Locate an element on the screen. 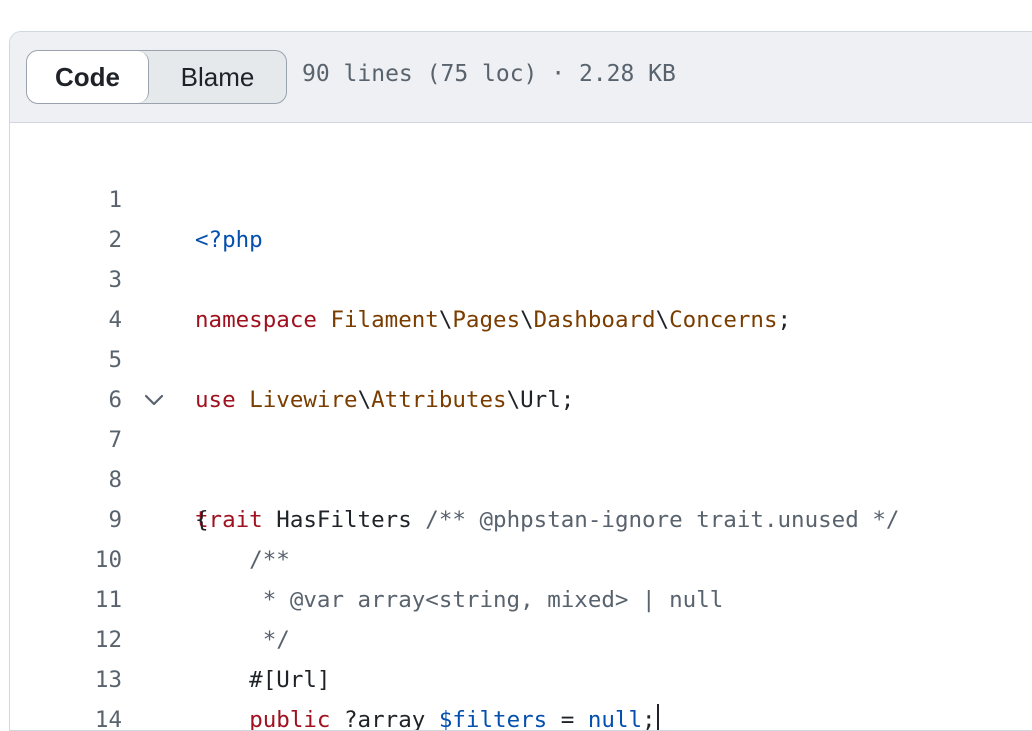  file-header: Code Blame 90 lines (75 loc) · 2.28 KB is located at coordinates (521, 77).